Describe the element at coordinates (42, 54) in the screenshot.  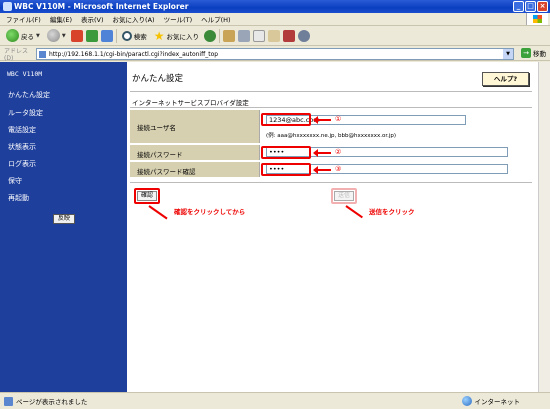
I see `page-icon` at that location.